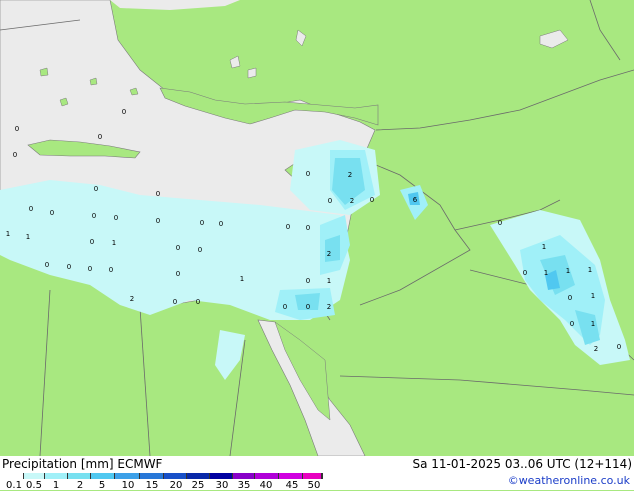 This screenshot has width=634, height=491. Describe the element at coordinates (244, 485) in the screenshot. I see `legend-tick-label: 35` at that location.